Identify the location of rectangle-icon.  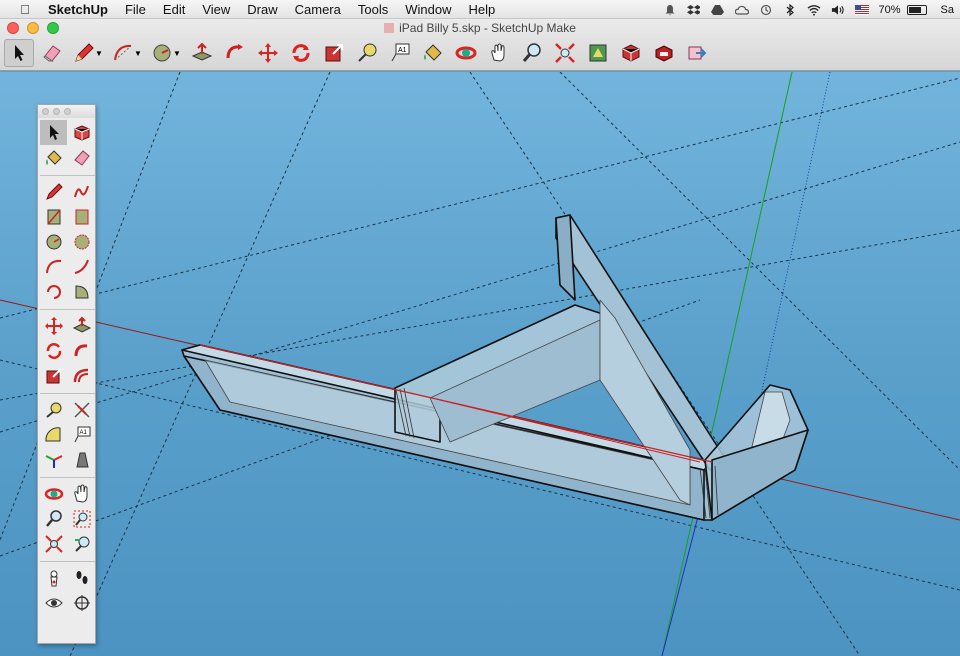
(53, 216).